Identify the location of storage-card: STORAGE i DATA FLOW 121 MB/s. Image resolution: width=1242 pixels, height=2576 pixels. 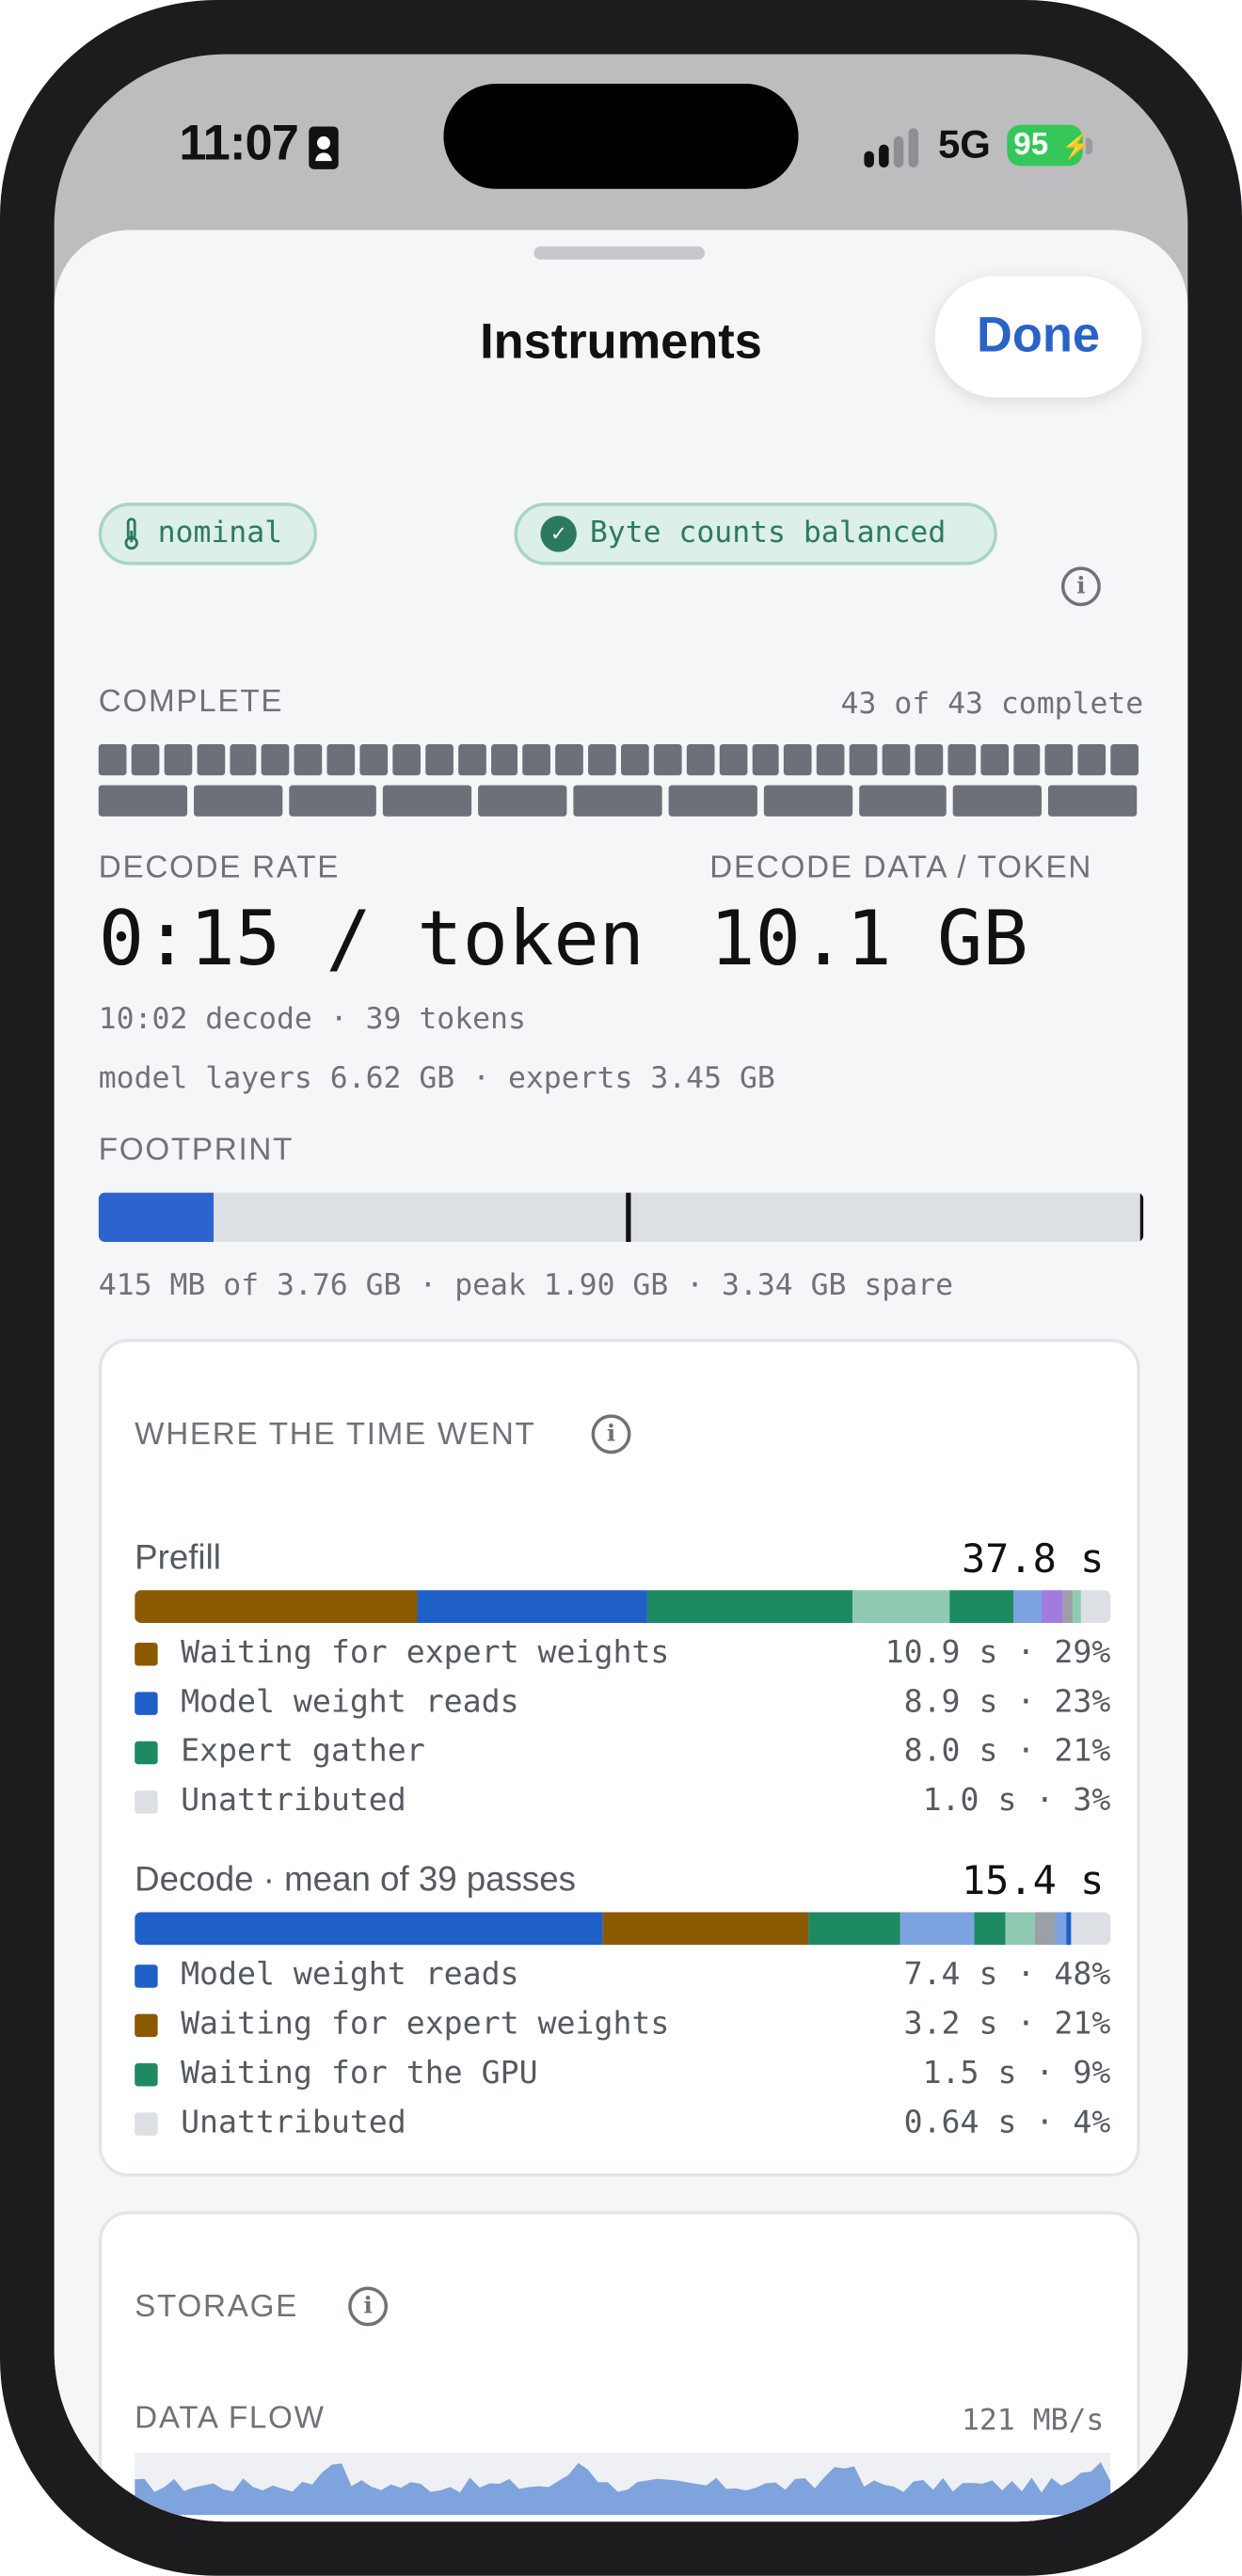
(619, 2367).